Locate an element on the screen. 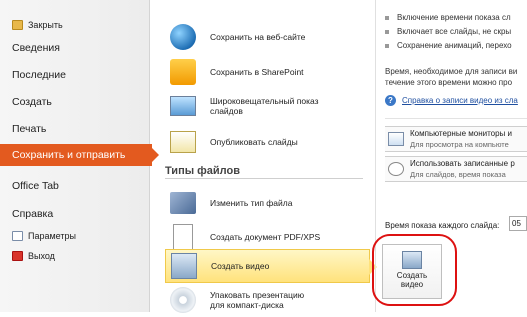  options-icon is located at coordinates (17, 236).